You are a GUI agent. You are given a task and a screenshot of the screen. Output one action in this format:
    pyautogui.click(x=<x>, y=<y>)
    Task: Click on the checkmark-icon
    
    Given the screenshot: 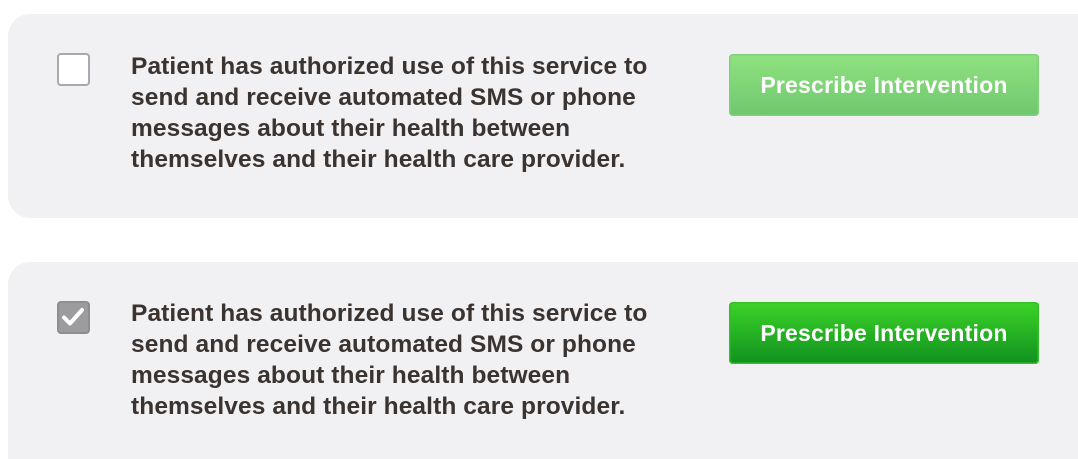 What is the action you would take?
    pyautogui.click(x=73, y=317)
    